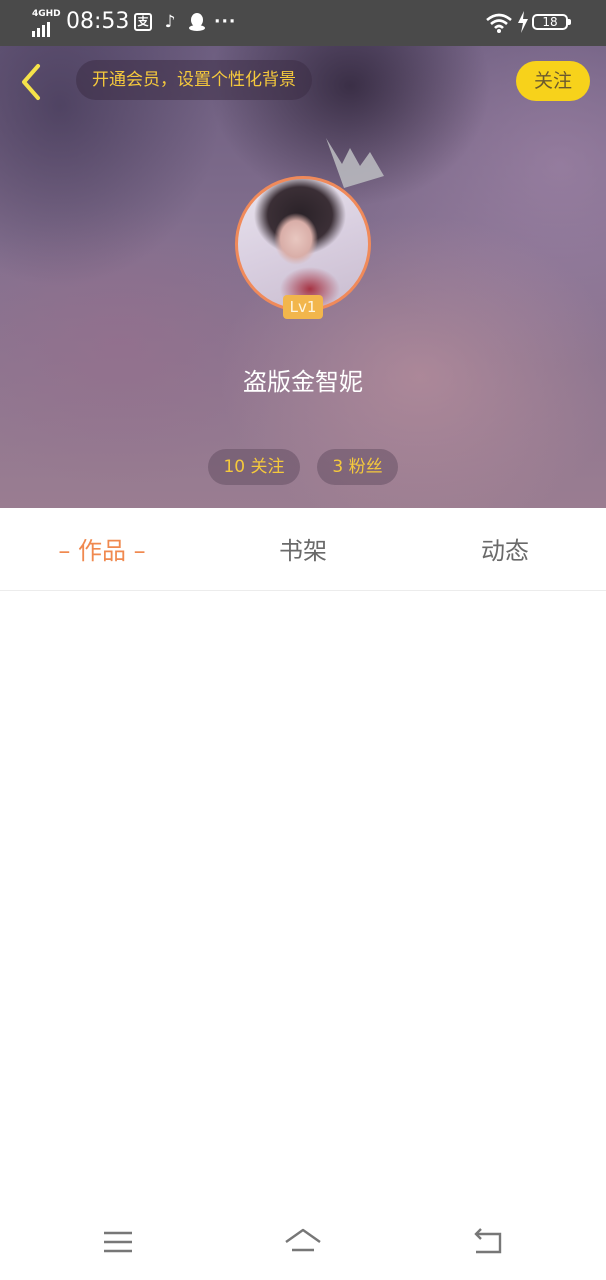 This screenshot has width=606, height=1280. What do you see at coordinates (357, 467) in the screenshot?
I see `fans-count-button: 3 粉丝` at bounding box center [357, 467].